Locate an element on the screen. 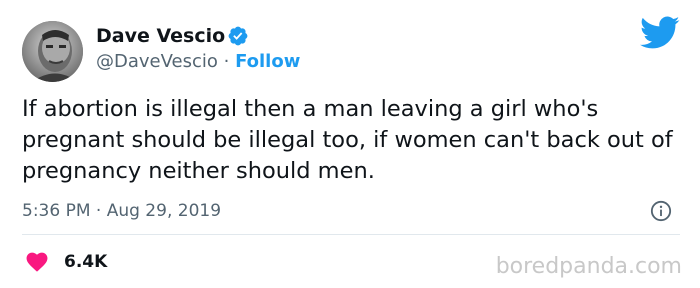 The height and width of the screenshot is (288, 700). display-name: Dave Vescio is located at coordinates (160, 36).